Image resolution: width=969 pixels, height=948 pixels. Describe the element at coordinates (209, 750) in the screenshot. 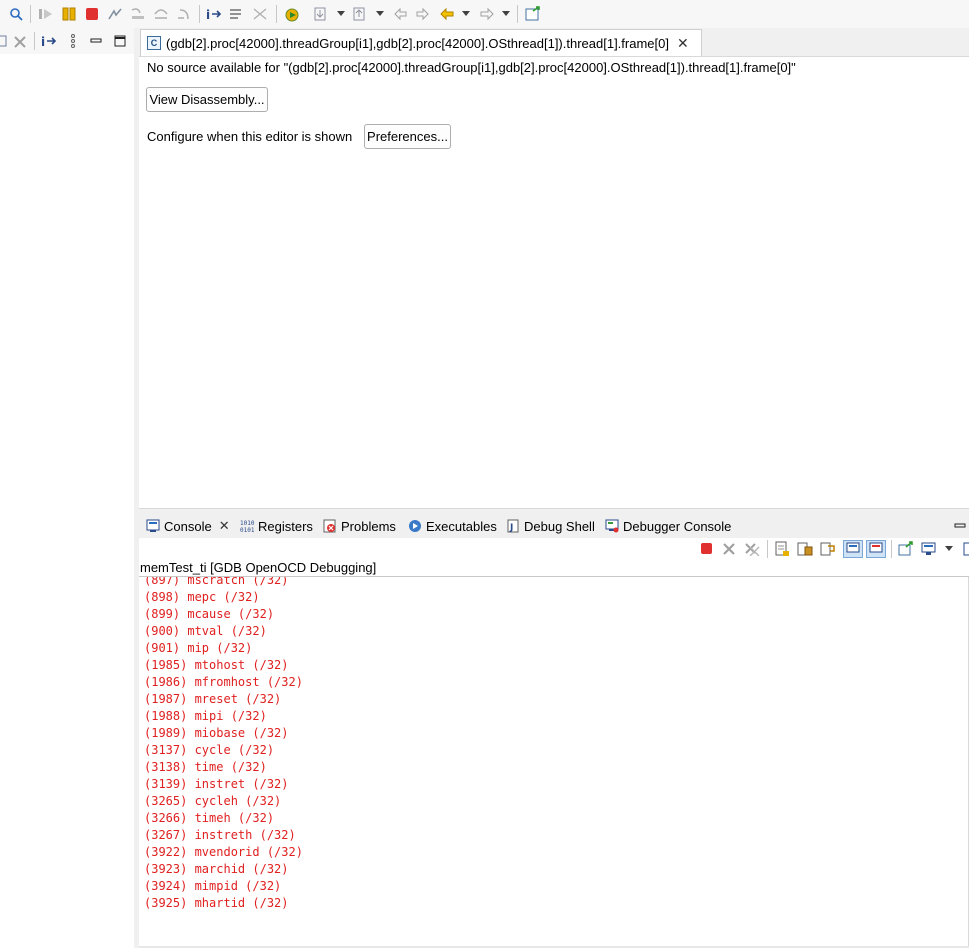

I see `console-line: (3137) cycle (/32)` at that location.